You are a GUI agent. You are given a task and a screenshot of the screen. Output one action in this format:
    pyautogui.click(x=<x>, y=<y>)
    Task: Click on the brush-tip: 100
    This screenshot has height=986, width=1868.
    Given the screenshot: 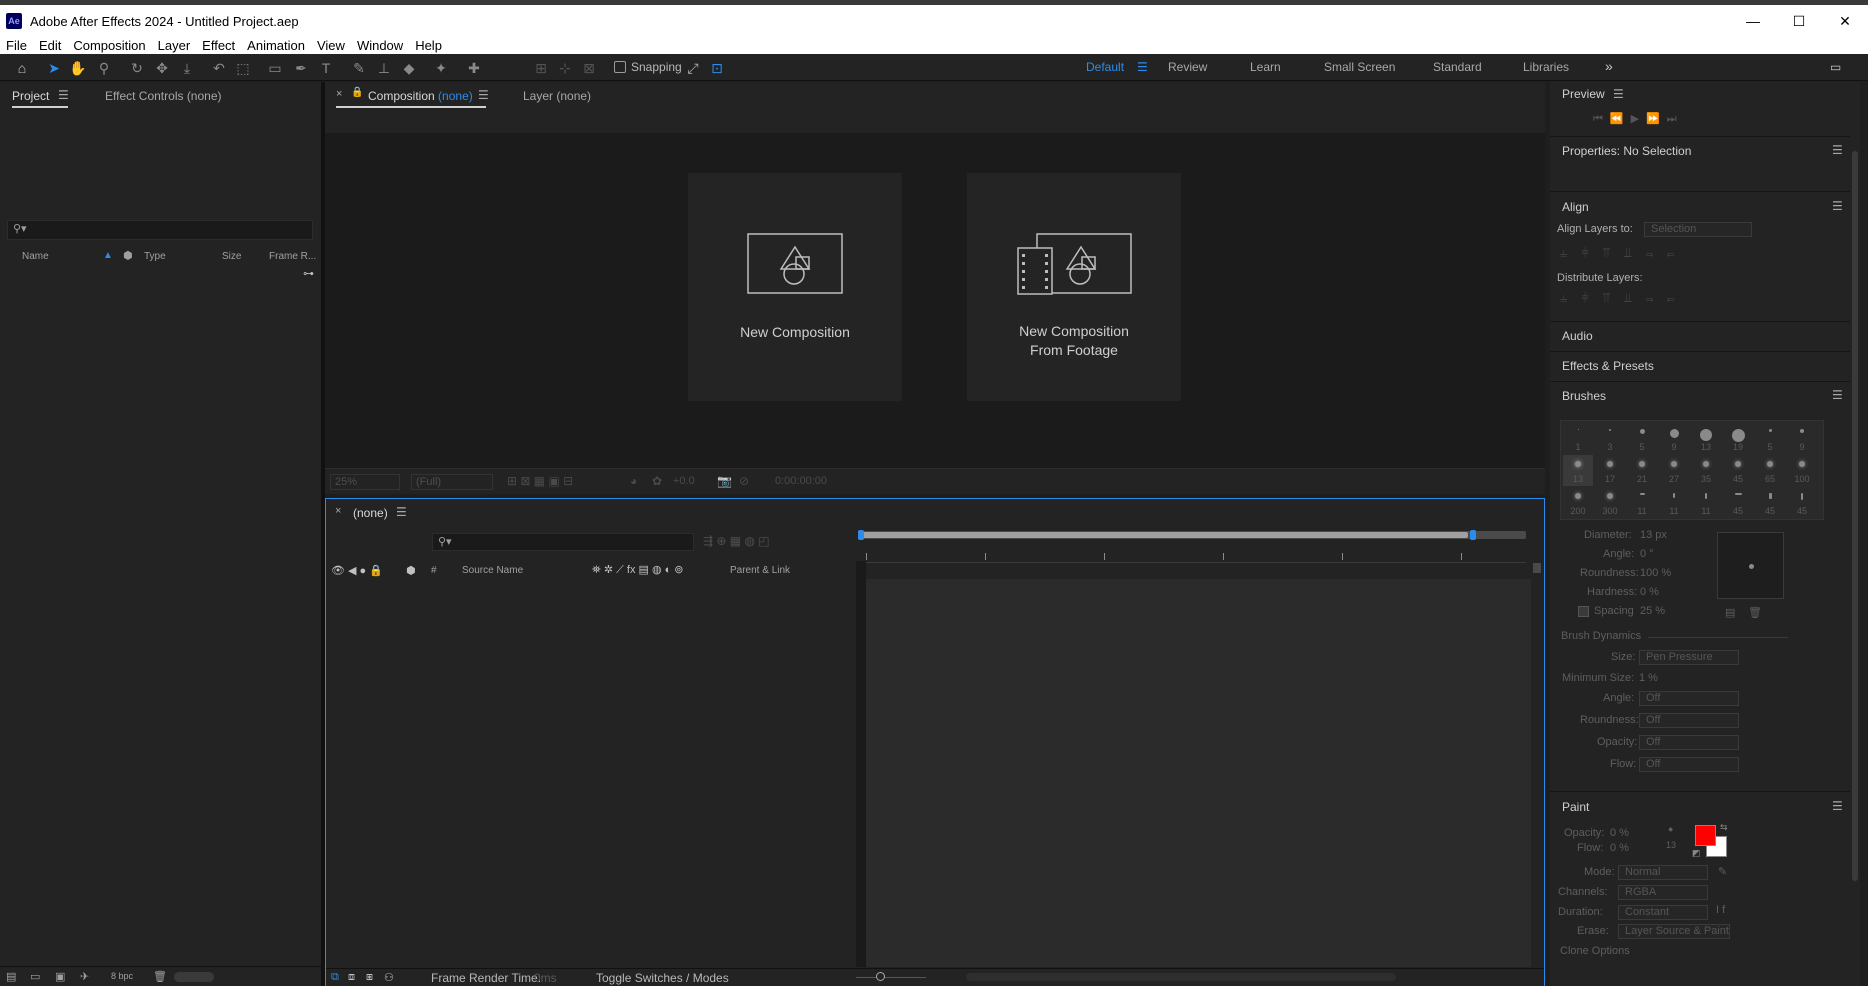 What is the action you would take?
    pyautogui.click(x=1802, y=470)
    